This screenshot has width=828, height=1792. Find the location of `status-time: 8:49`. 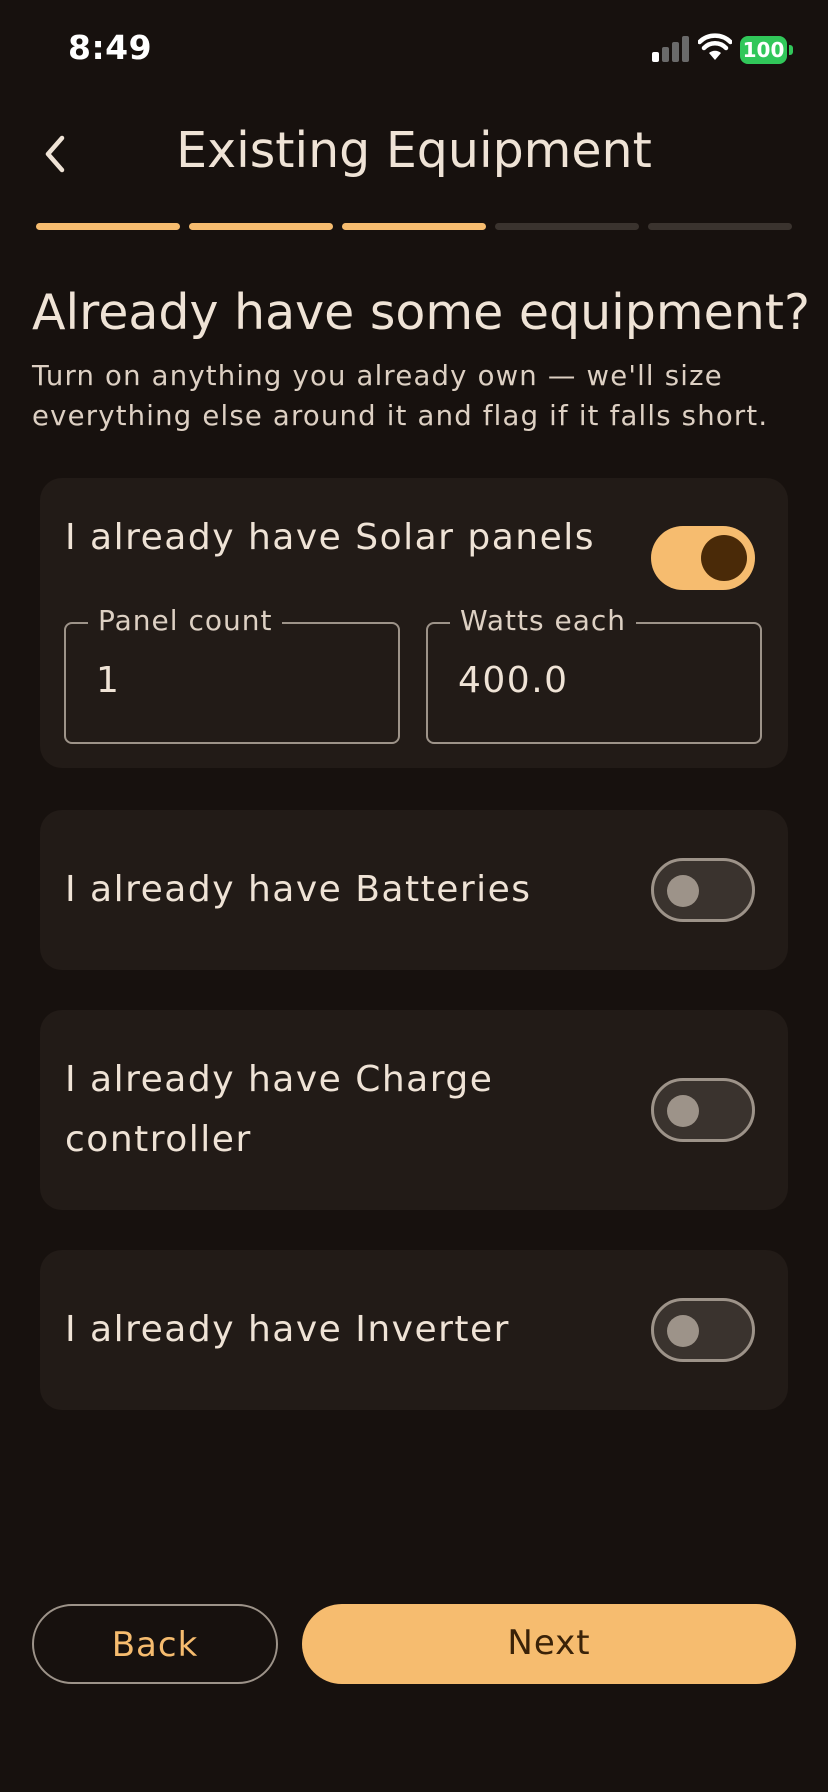

status-time: 8:49 is located at coordinates (110, 47).